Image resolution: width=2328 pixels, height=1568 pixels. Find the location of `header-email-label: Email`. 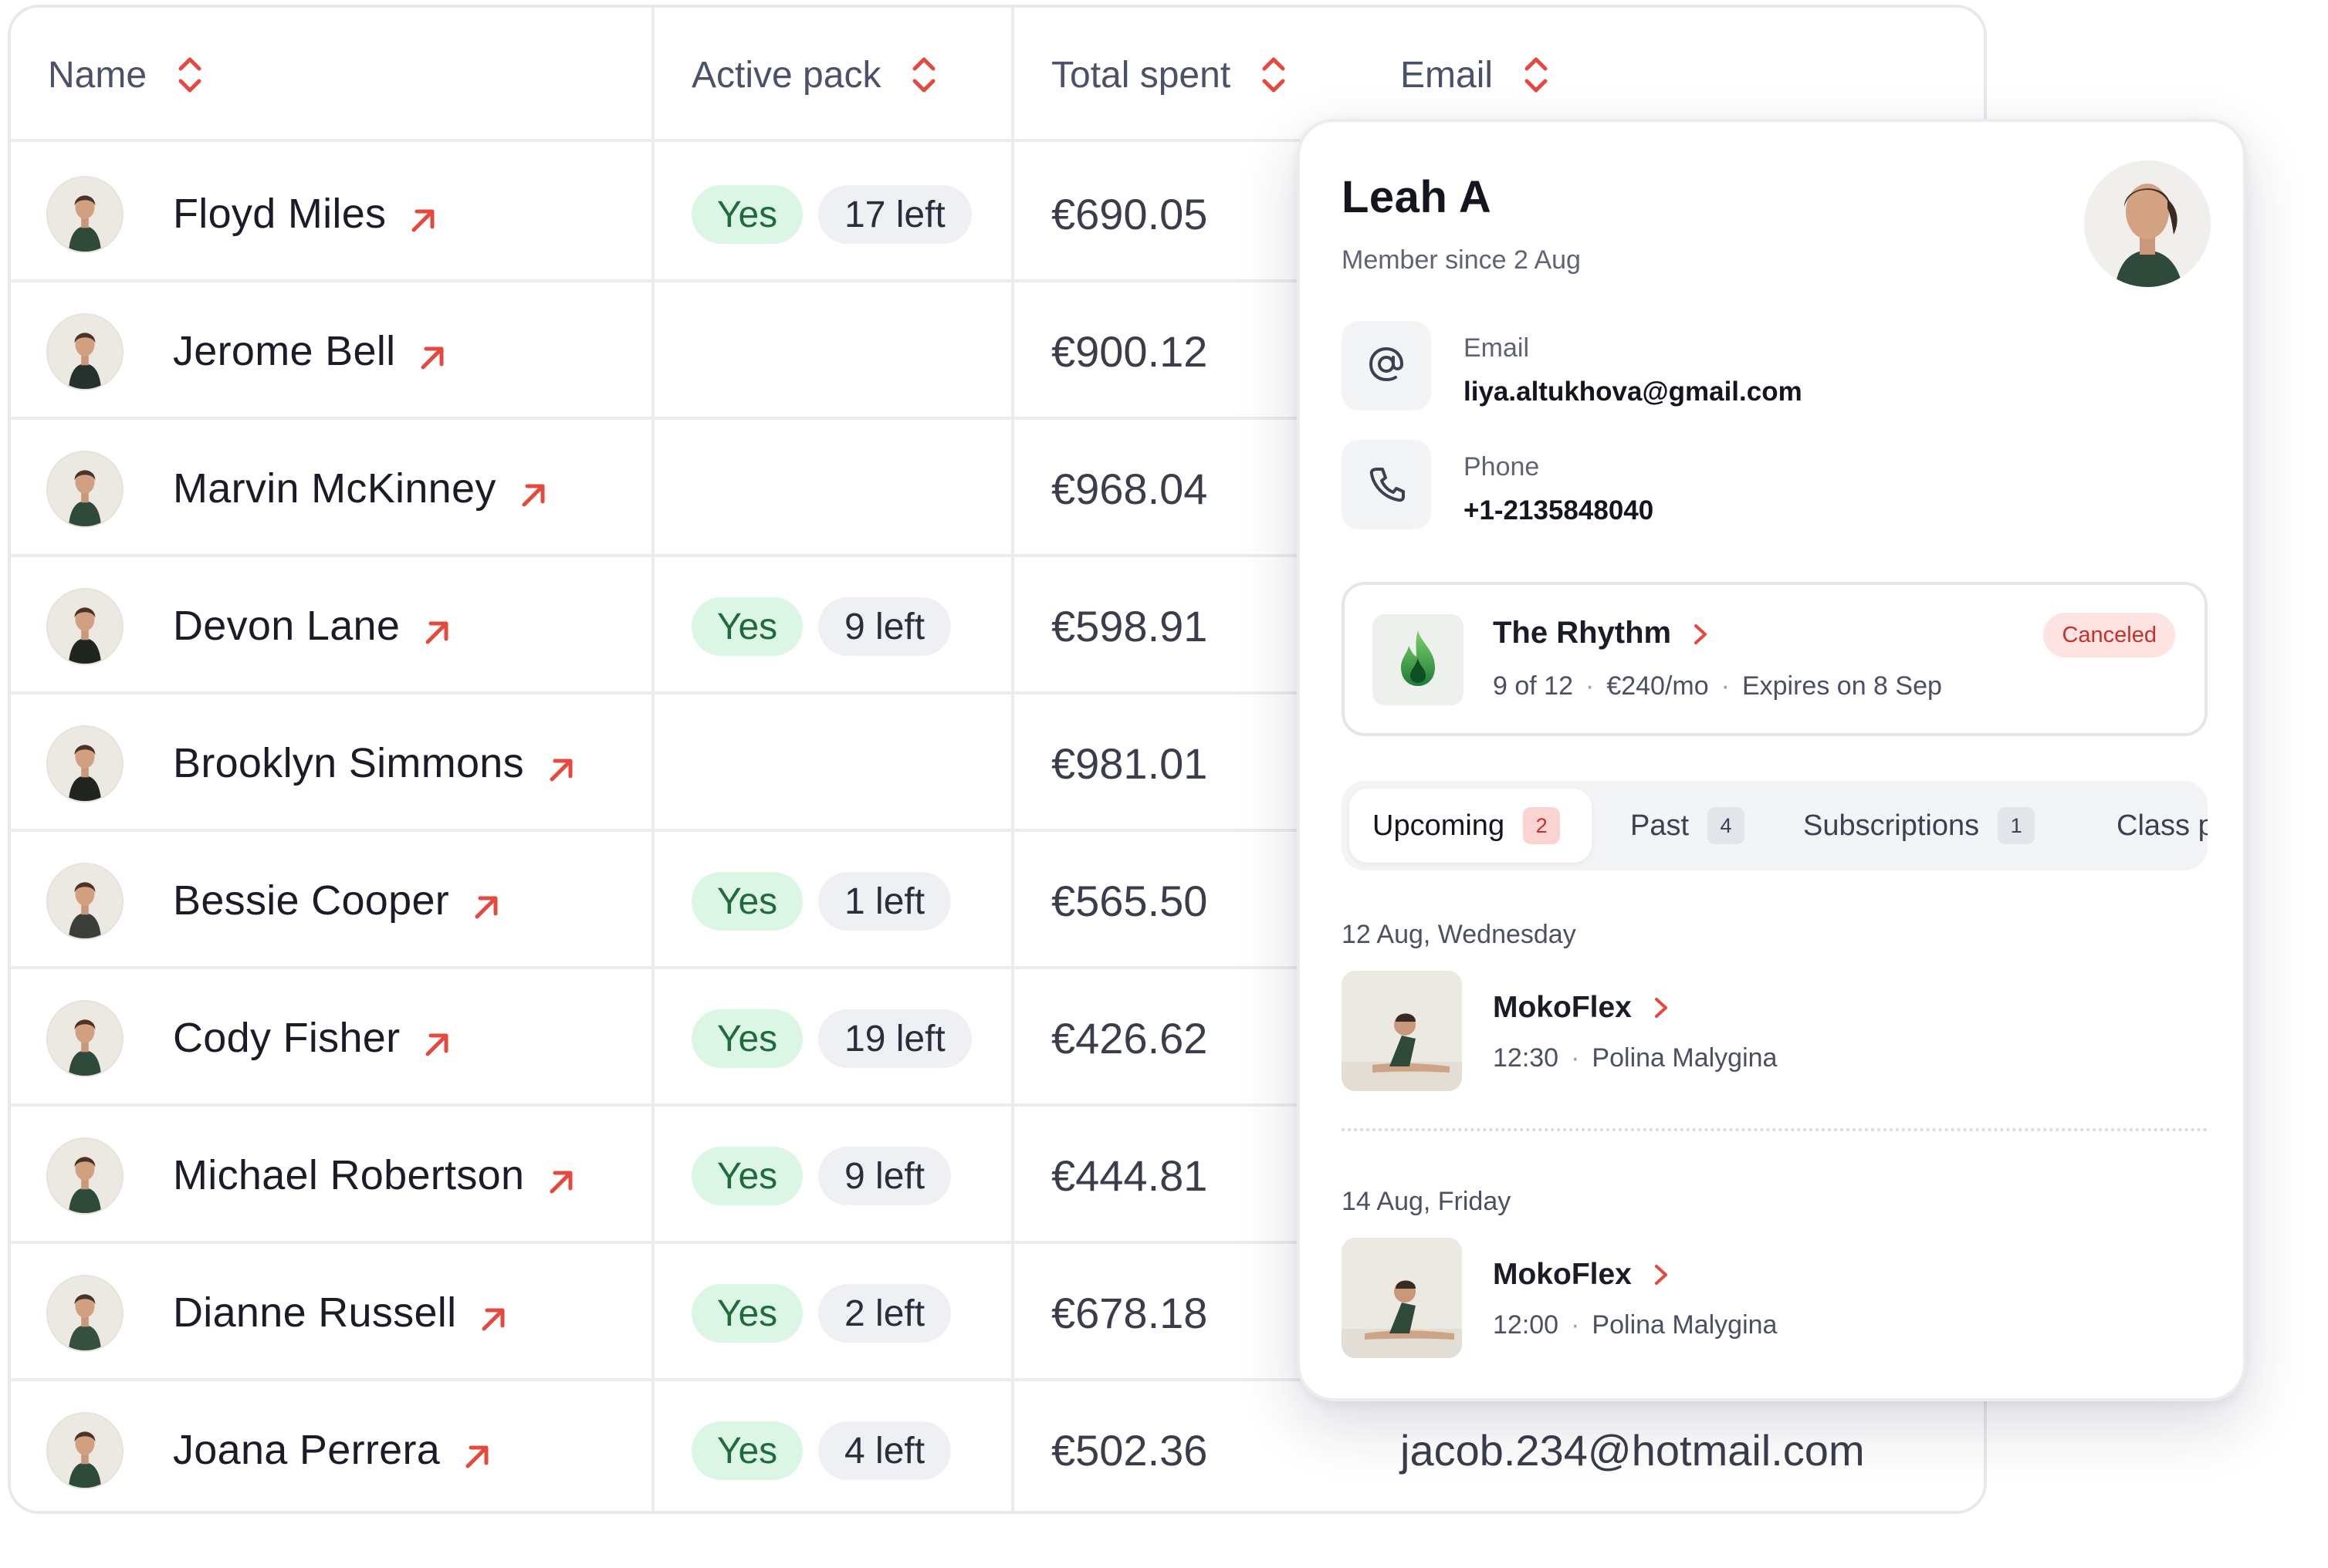

header-email-label: Email is located at coordinates (1447, 75).